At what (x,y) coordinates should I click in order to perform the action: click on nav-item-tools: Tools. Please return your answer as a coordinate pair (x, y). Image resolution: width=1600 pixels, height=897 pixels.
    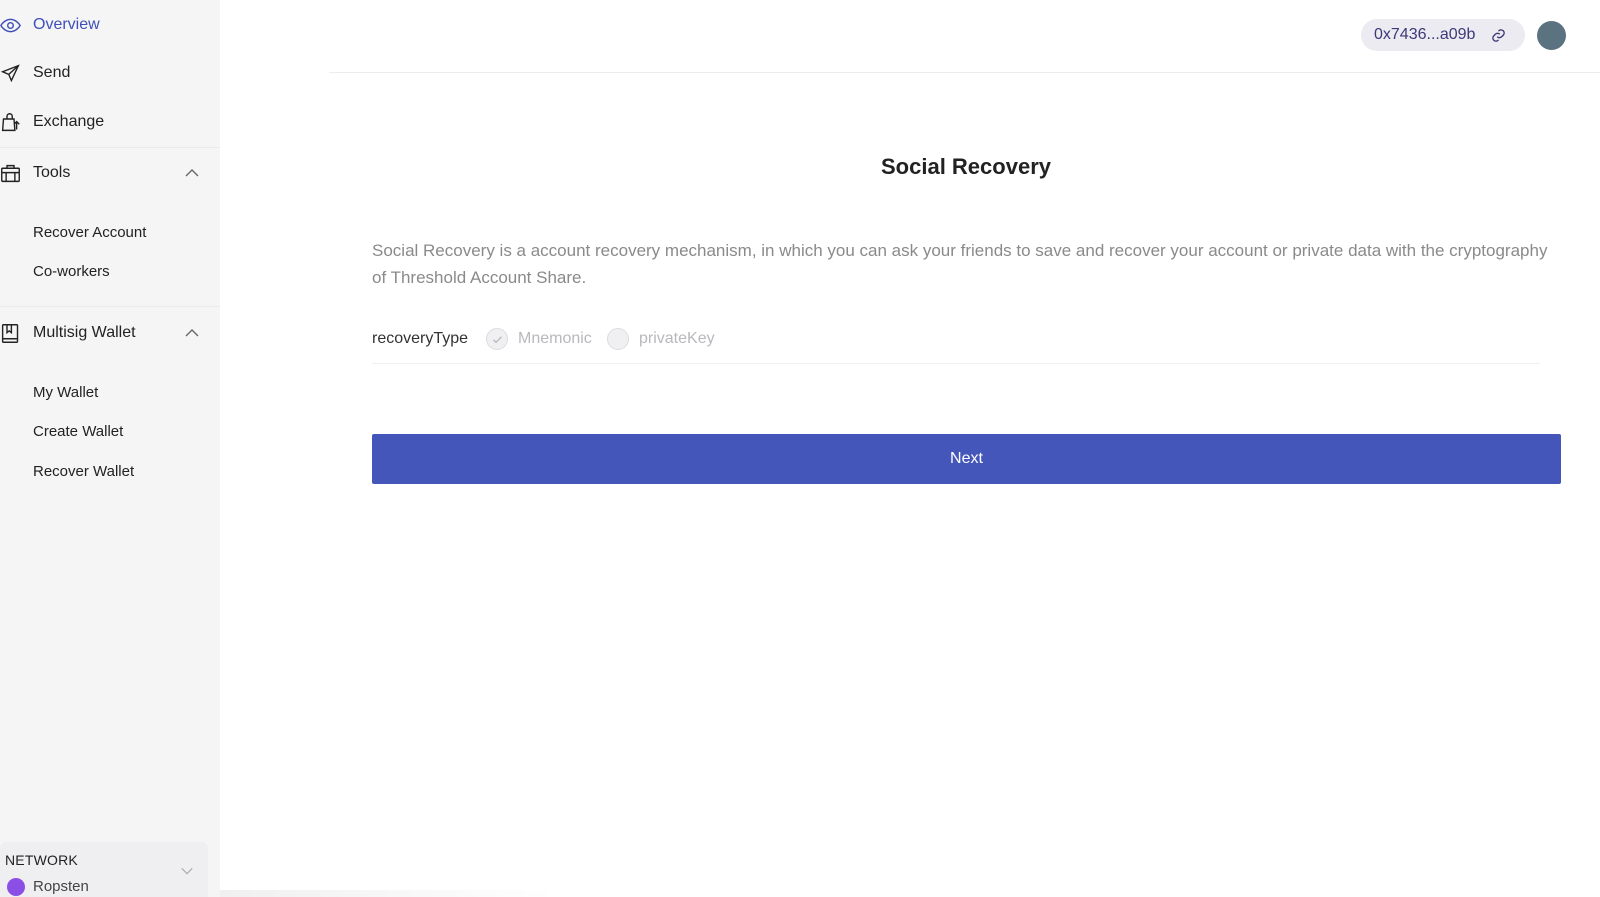
    Looking at the image, I should click on (105, 173).